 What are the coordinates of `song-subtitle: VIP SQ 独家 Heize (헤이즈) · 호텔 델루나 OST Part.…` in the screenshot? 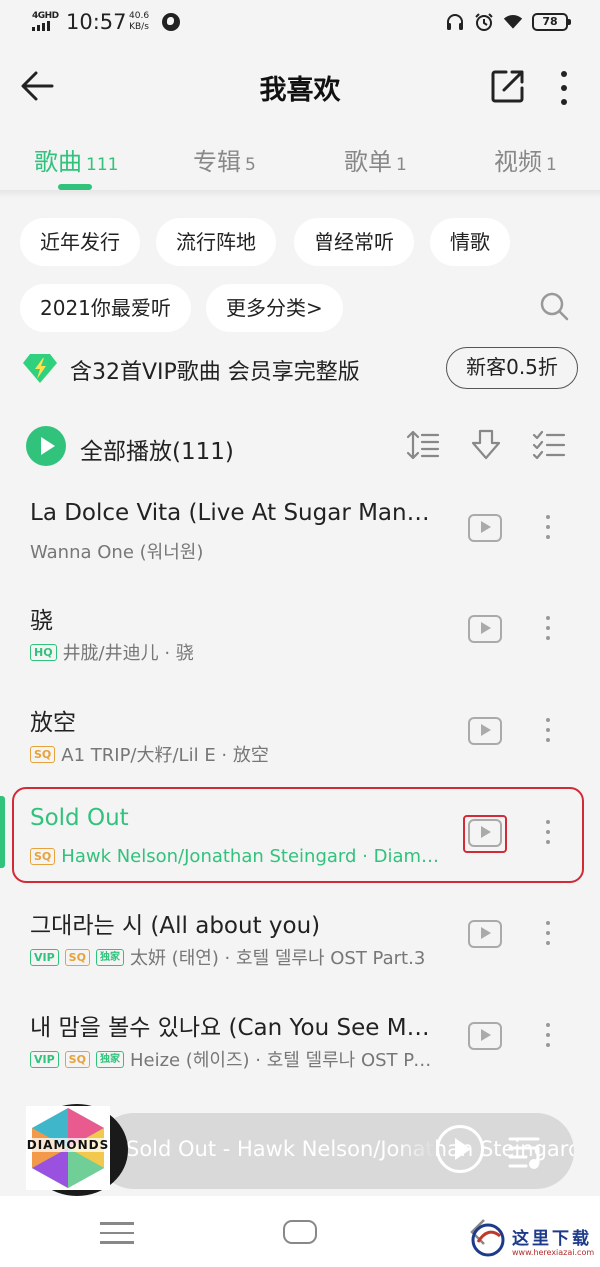 It's located at (235, 1059).